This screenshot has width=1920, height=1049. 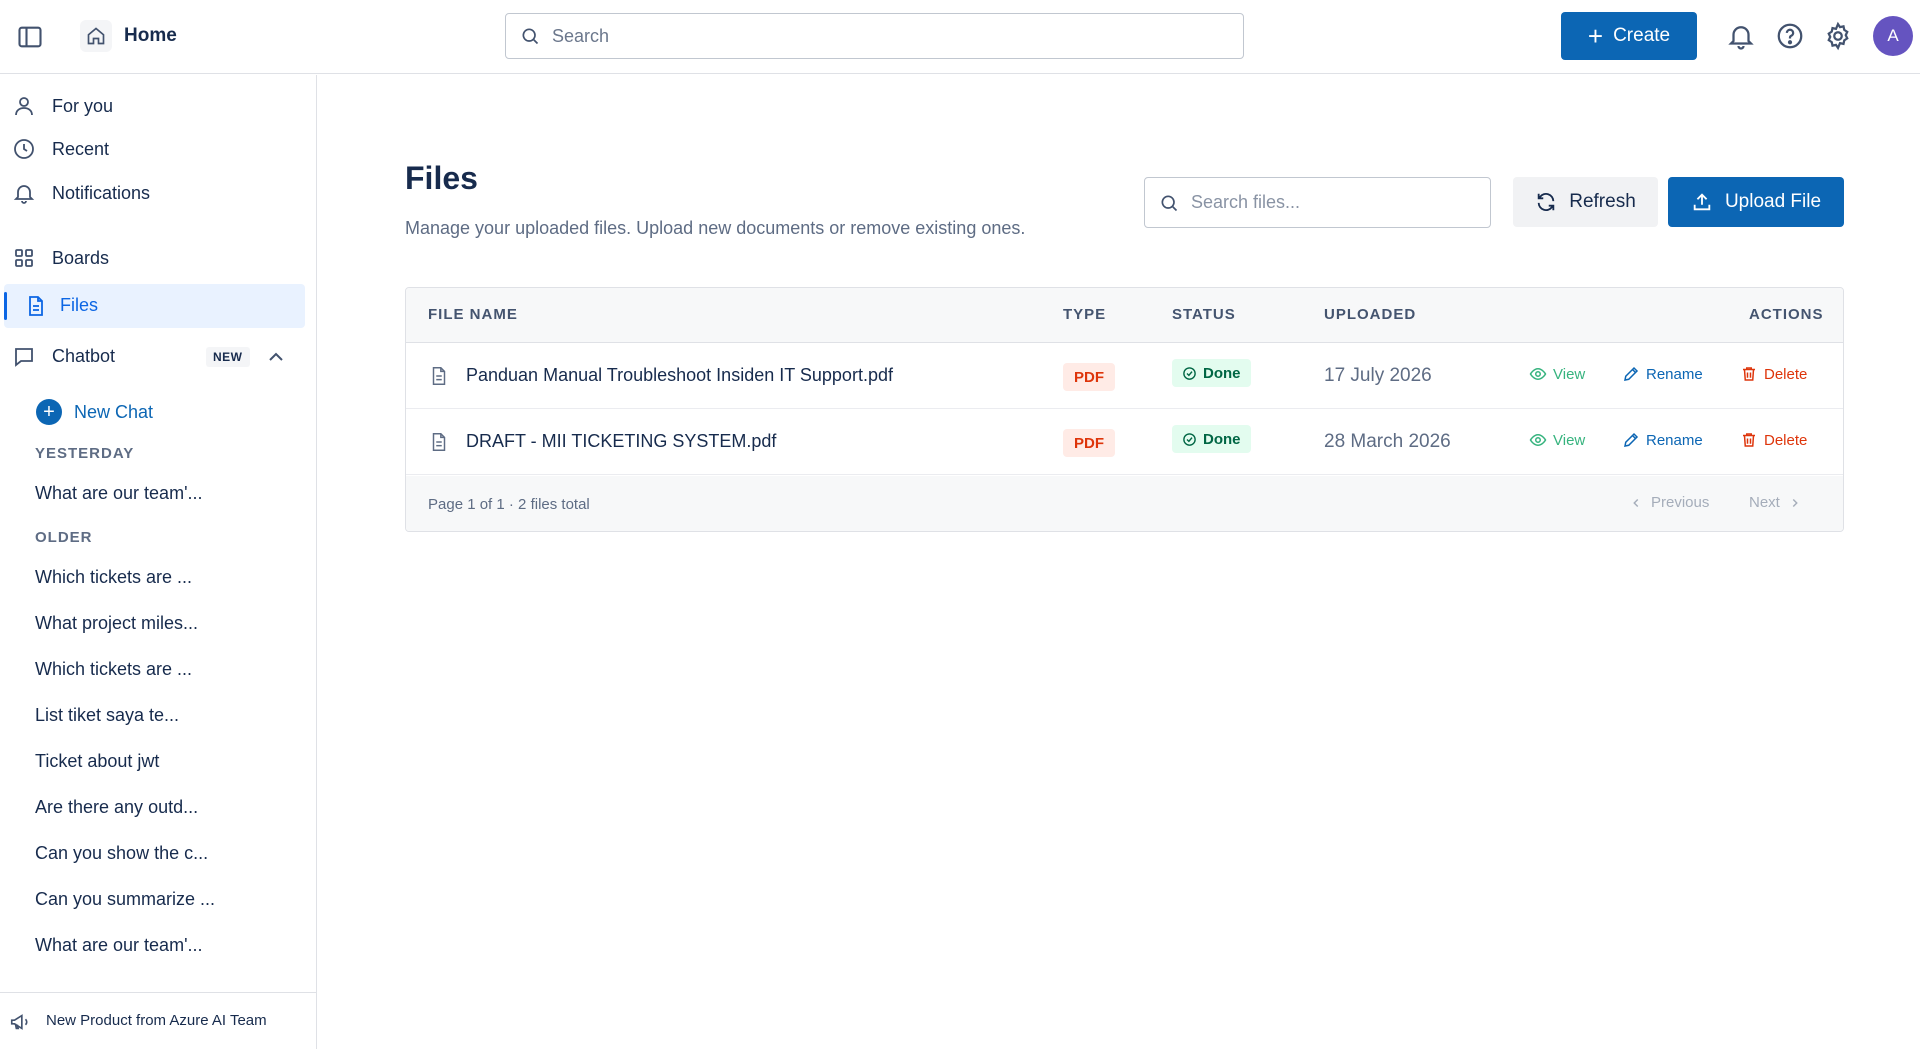 I want to click on chat-bubble-icon, so click(x=24, y=357).